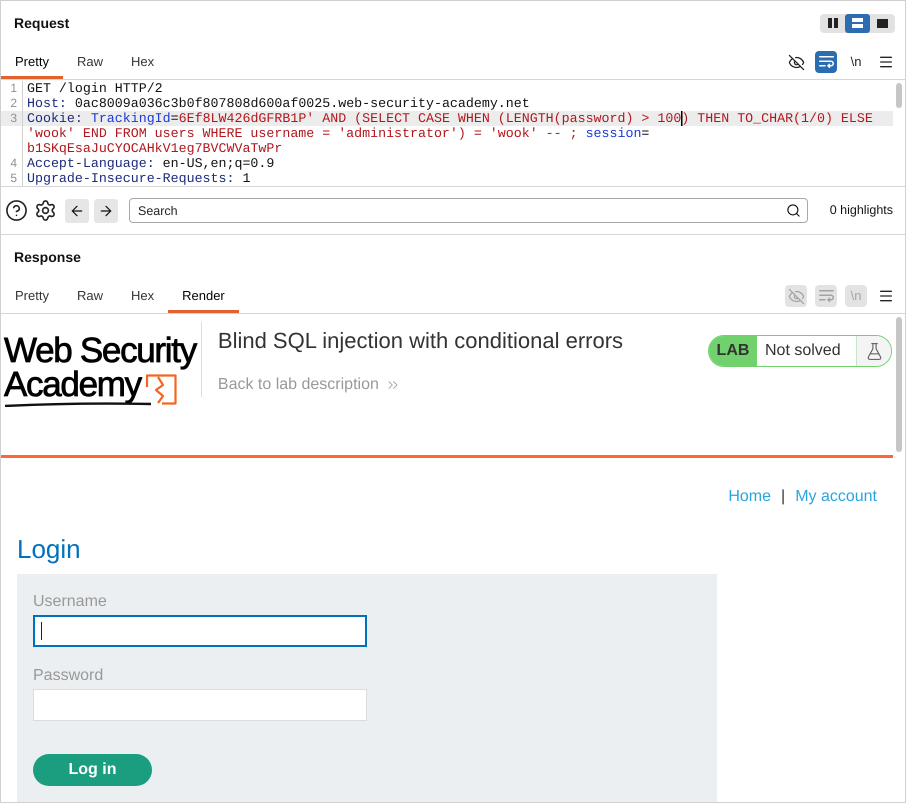 This screenshot has width=906, height=803. Describe the element at coordinates (150, 163) in the screenshot. I see `code-line: Accept-Language: en-US,en;q=0.9` at that location.